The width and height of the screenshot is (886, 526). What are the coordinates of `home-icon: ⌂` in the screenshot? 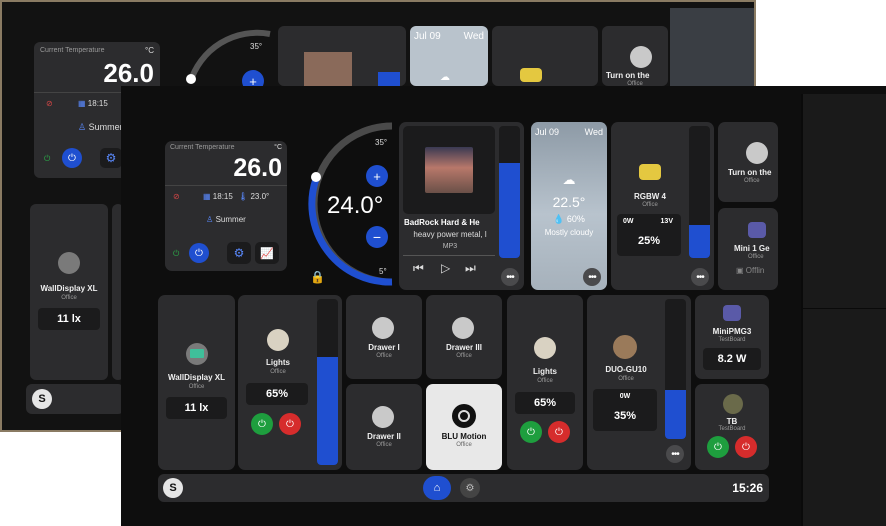 It's located at (437, 488).